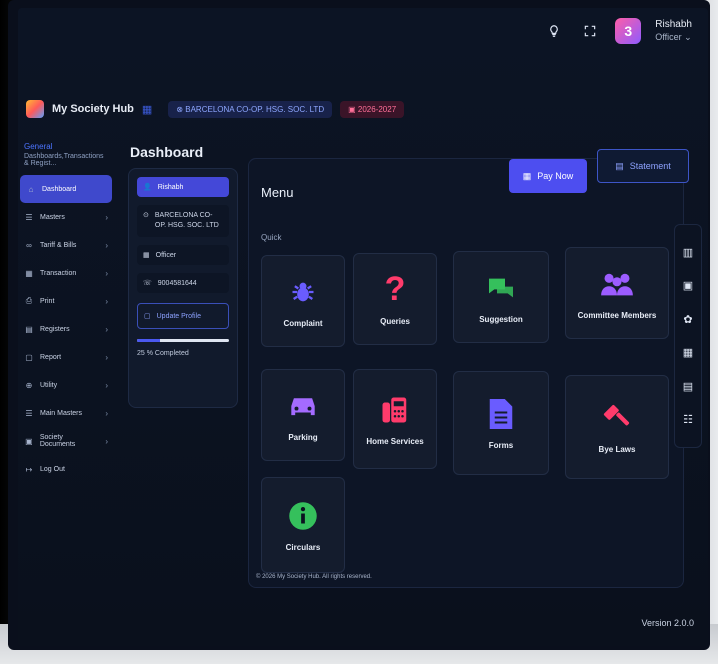  I want to click on payment-icon: ▣, so click(688, 285).